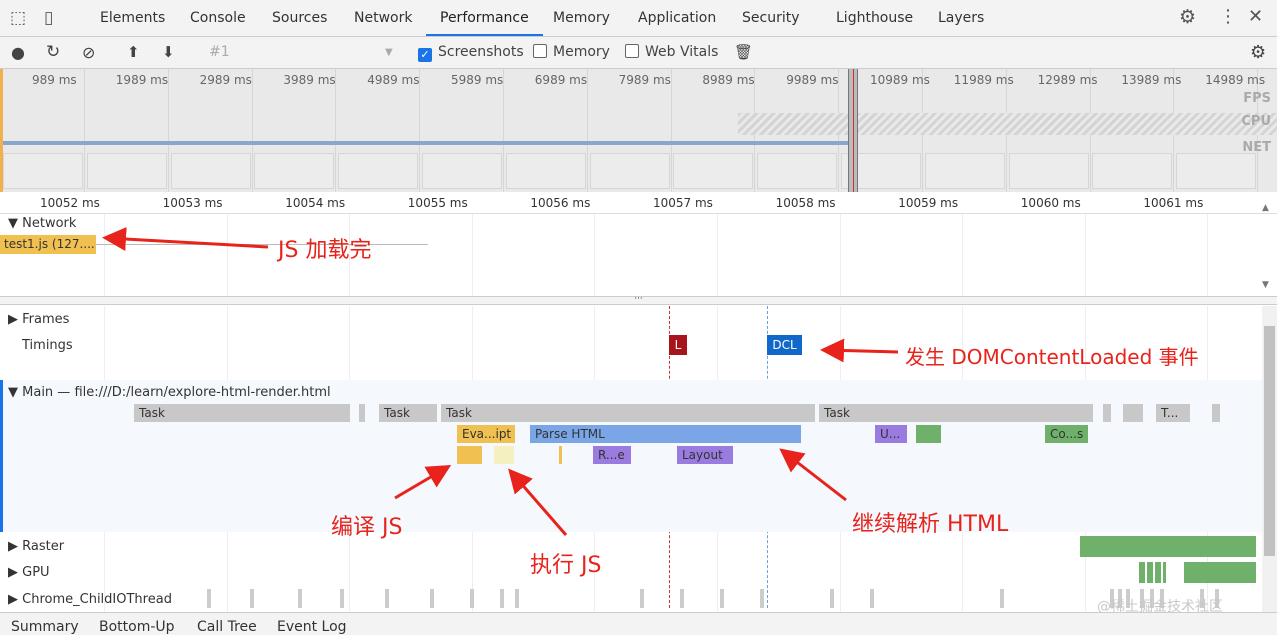 This screenshot has height=635, width=1277. I want to click on tab-event-log: Event Log, so click(312, 627).